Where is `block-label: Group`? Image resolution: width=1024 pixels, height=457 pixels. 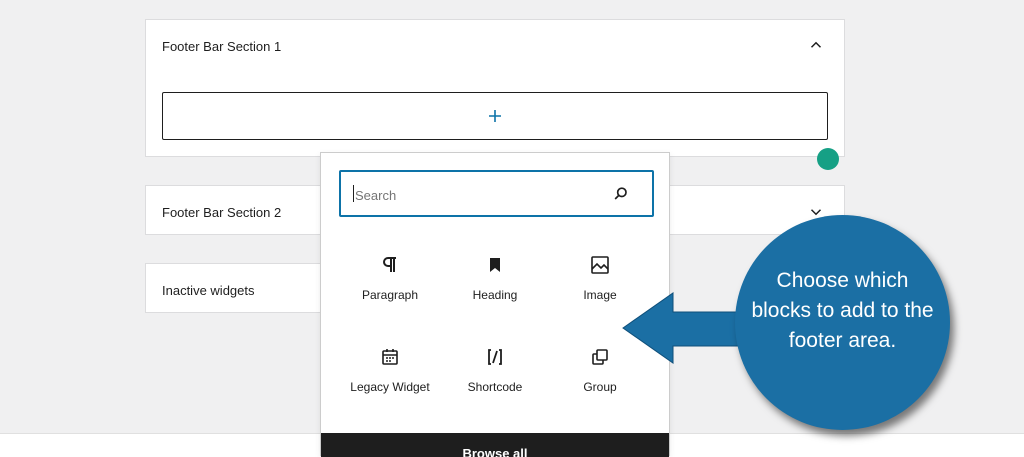 block-label: Group is located at coordinates (600, 387).